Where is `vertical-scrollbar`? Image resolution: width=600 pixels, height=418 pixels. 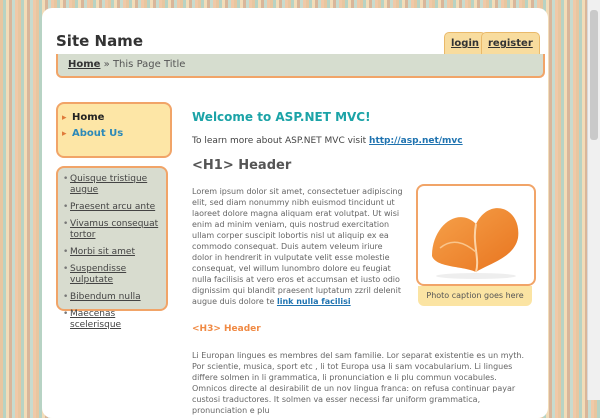 vertical-scrollbar is located at coordinates (593, 200).